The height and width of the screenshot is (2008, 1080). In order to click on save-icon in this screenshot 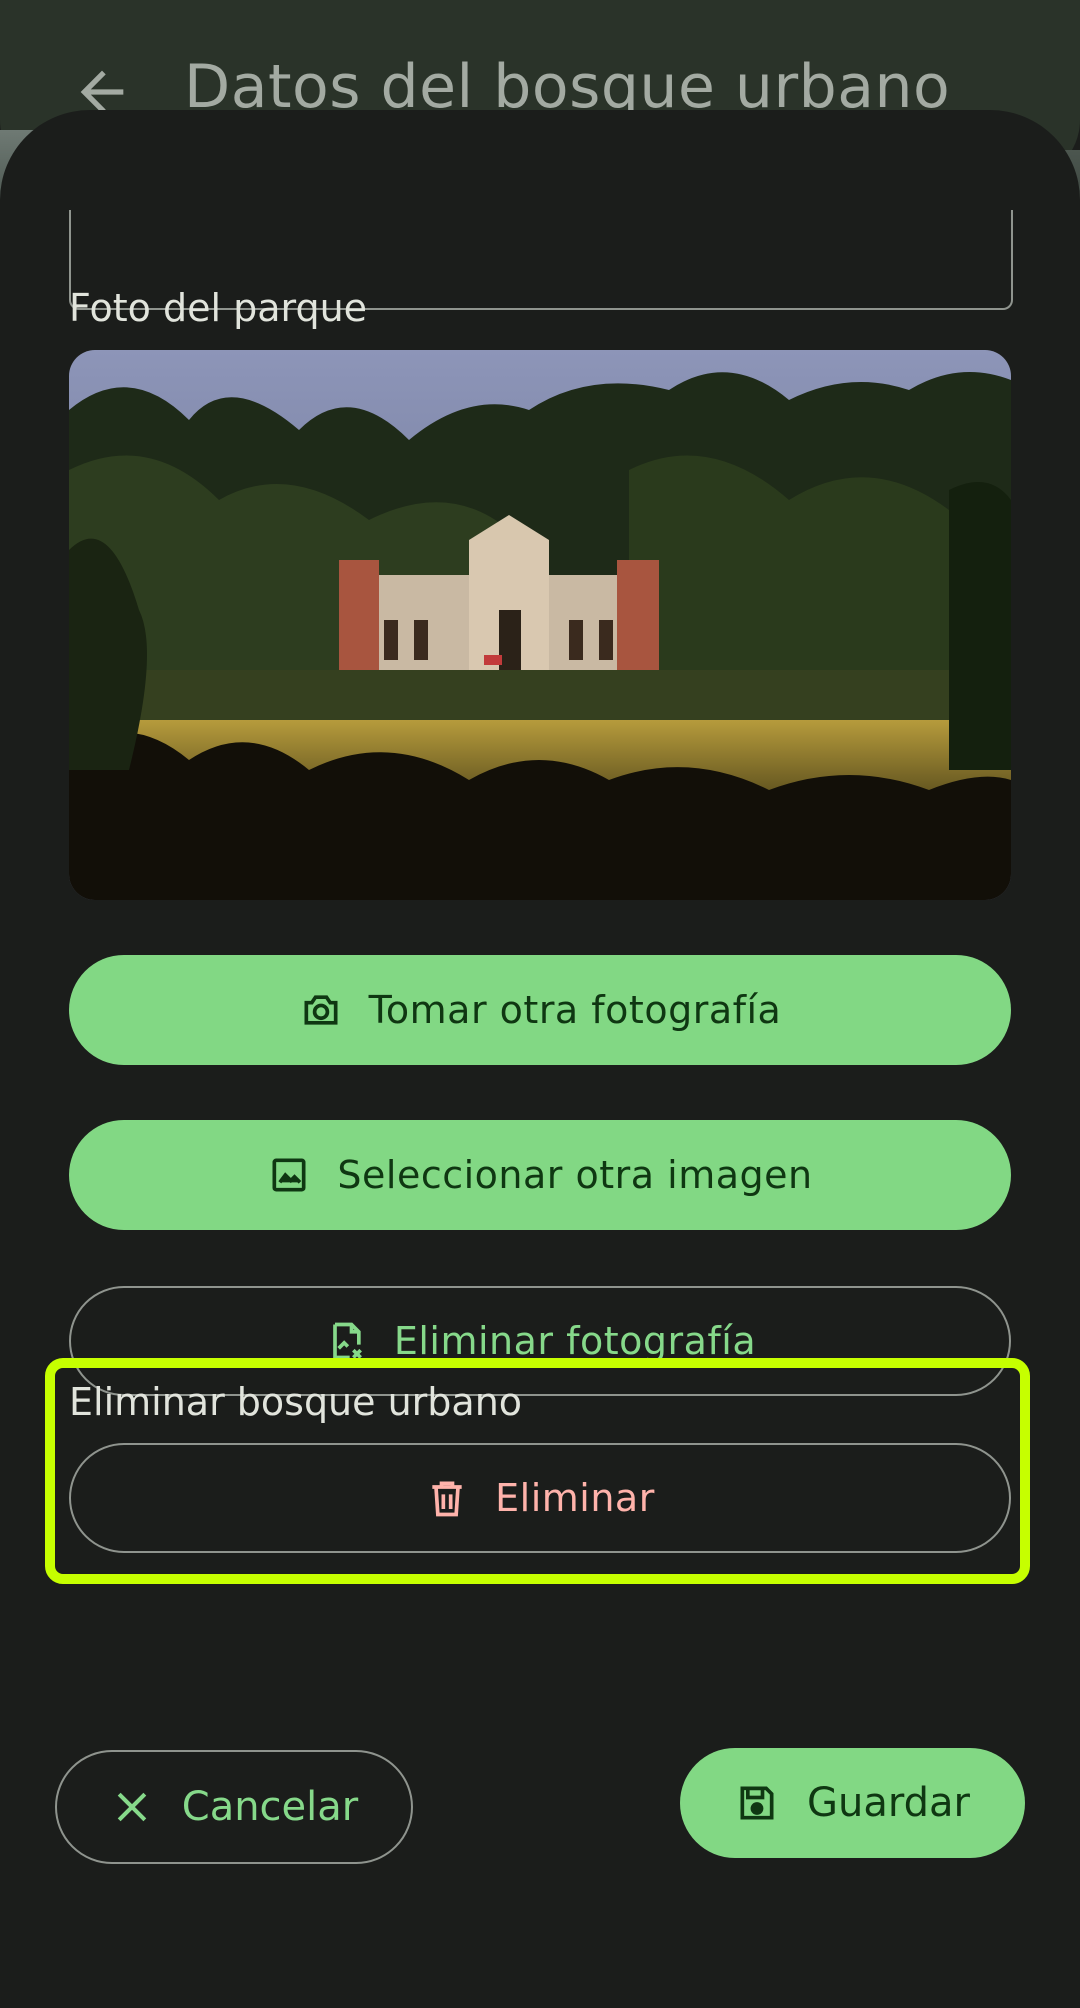, I will do `click(757, 1803)`.